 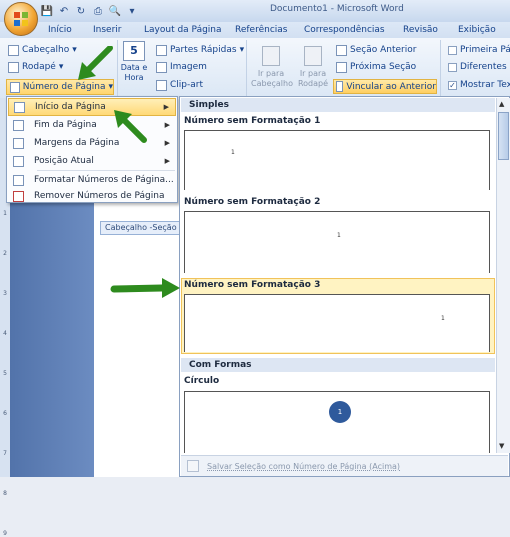 I want to click on gallery-section-simple: Simples, so click(x=338, y=105).